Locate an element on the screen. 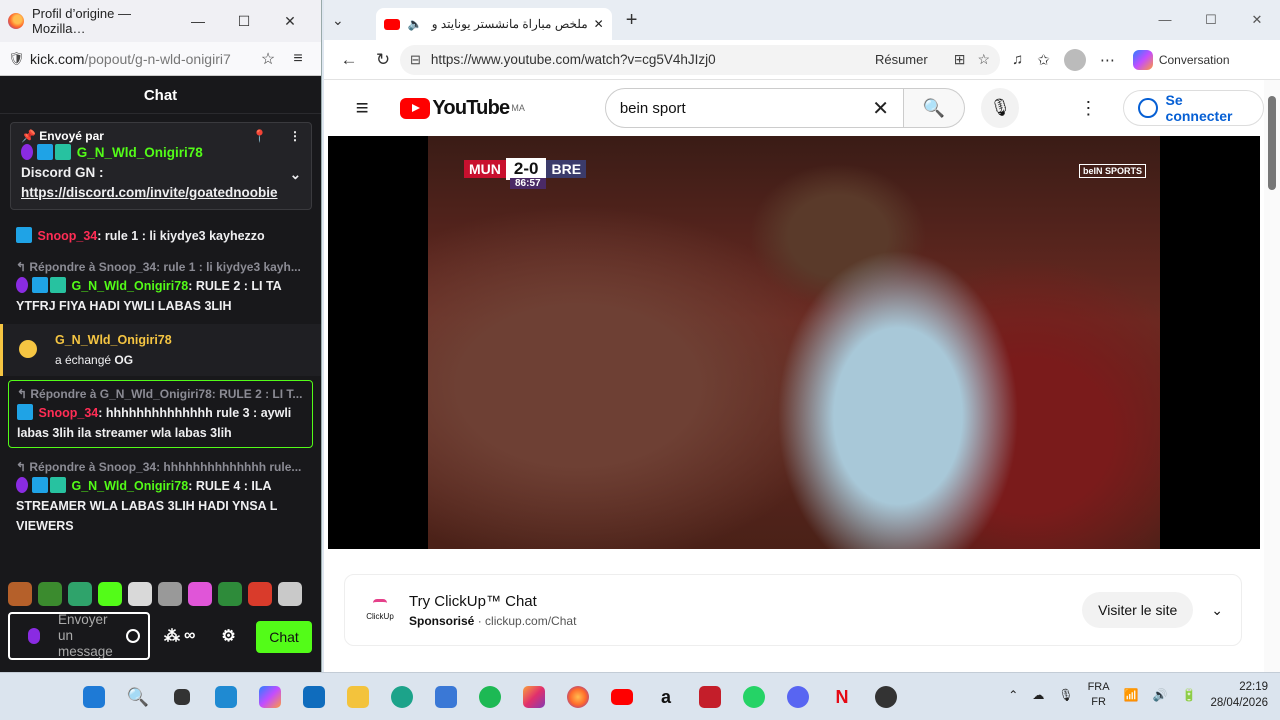 The image size is (1280, 720). tab-list-chevron-icon: ⌄ is located at coordinates (338, 20).